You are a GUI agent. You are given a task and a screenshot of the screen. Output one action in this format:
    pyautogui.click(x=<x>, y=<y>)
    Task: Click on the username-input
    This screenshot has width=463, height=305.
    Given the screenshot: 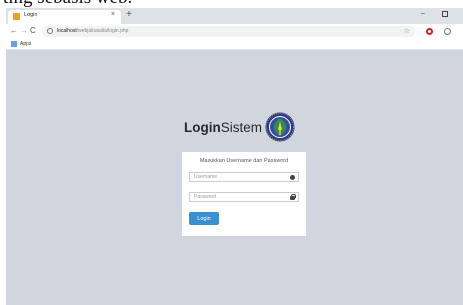 What is the action you would take?
    pyautogui.click(x=244, y=177)
    